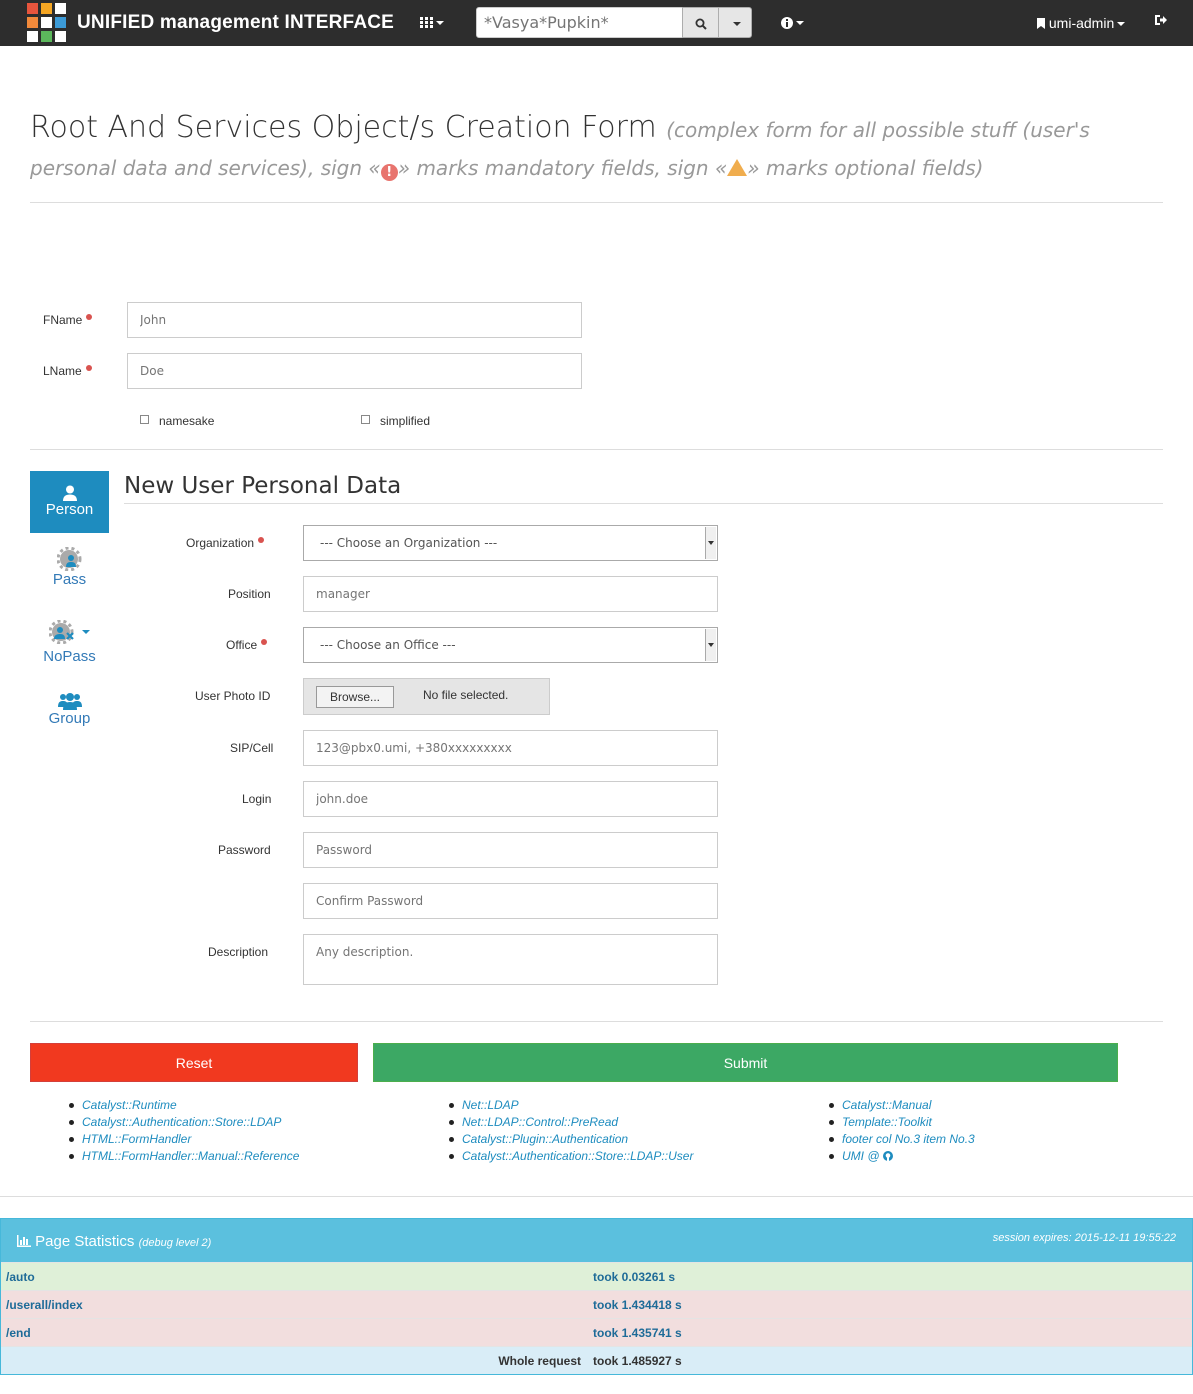  I want to click on sidebar-item-group: Group, so click(69, 714).